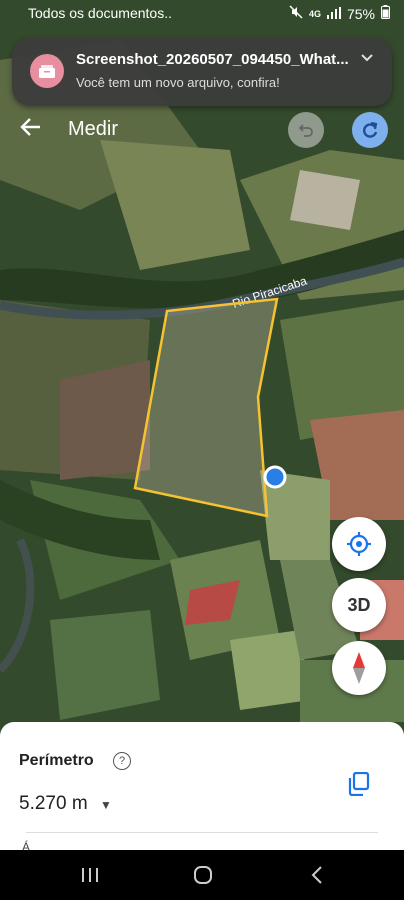 The height and width of the screenshot is (900, 404). I want to click on signal-icon, so click(333, 14).